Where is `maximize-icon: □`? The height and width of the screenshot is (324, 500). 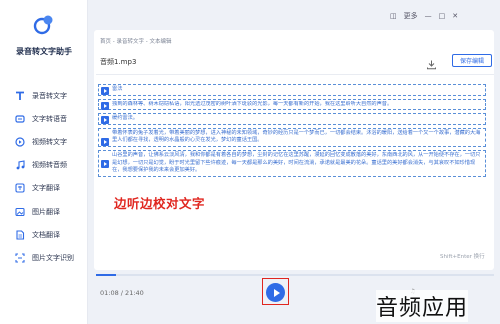
maximize-icon: □ is located at coordinates (442, 16).